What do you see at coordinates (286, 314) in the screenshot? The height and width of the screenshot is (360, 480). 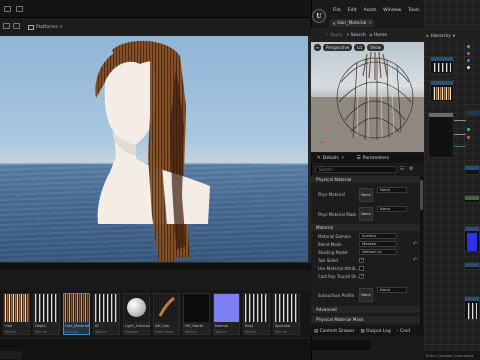 I see `asset-tile: Specular Texture` at bounding box center [286, 314].